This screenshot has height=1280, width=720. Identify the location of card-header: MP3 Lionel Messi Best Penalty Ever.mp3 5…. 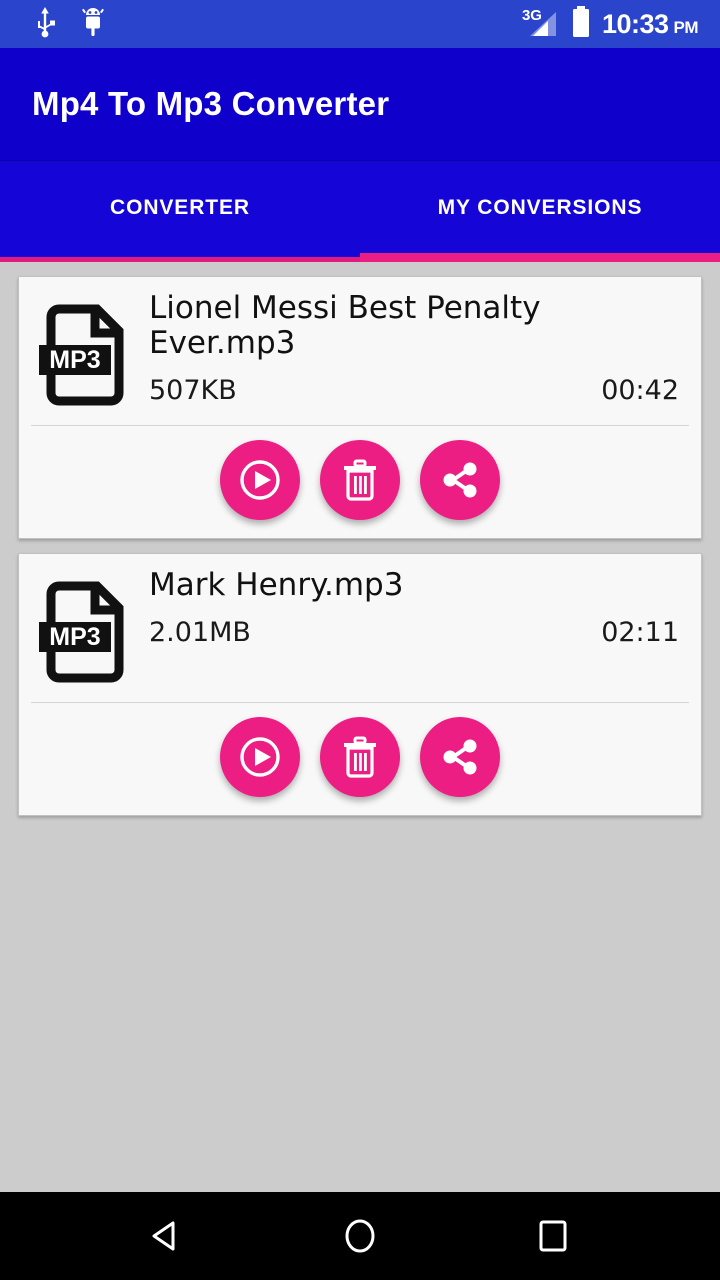
(360, 349).